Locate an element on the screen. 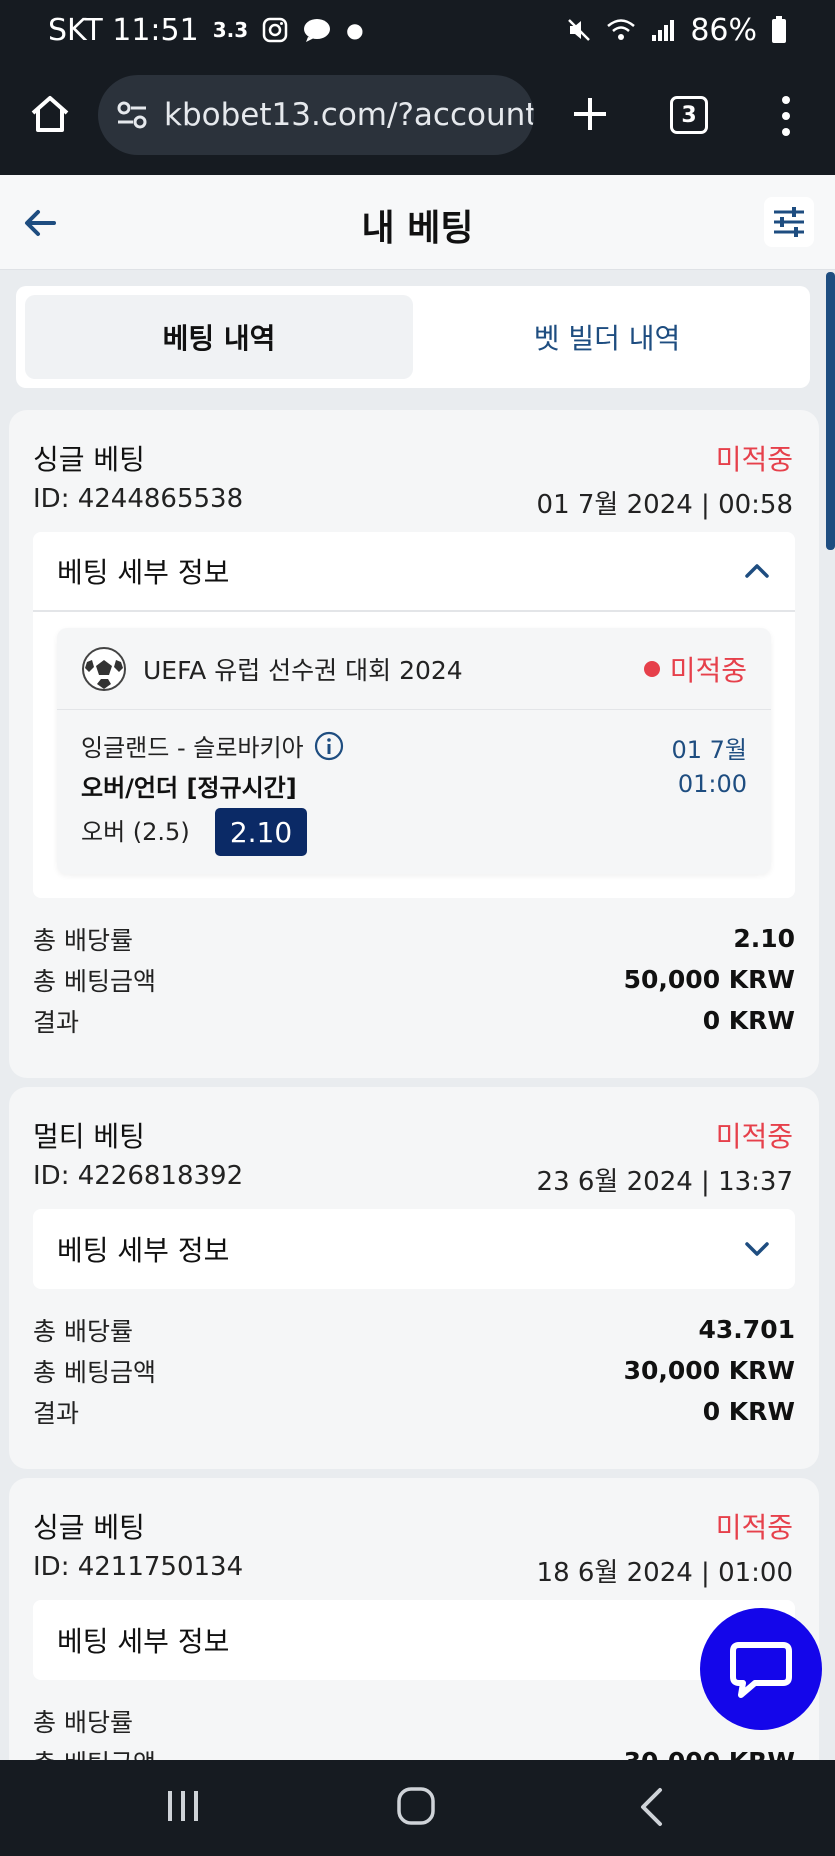 The image size is (835, 1856). tournament-name: UEFA 유럽 선수권 대회 2024 is located at coordinates (303, 670).